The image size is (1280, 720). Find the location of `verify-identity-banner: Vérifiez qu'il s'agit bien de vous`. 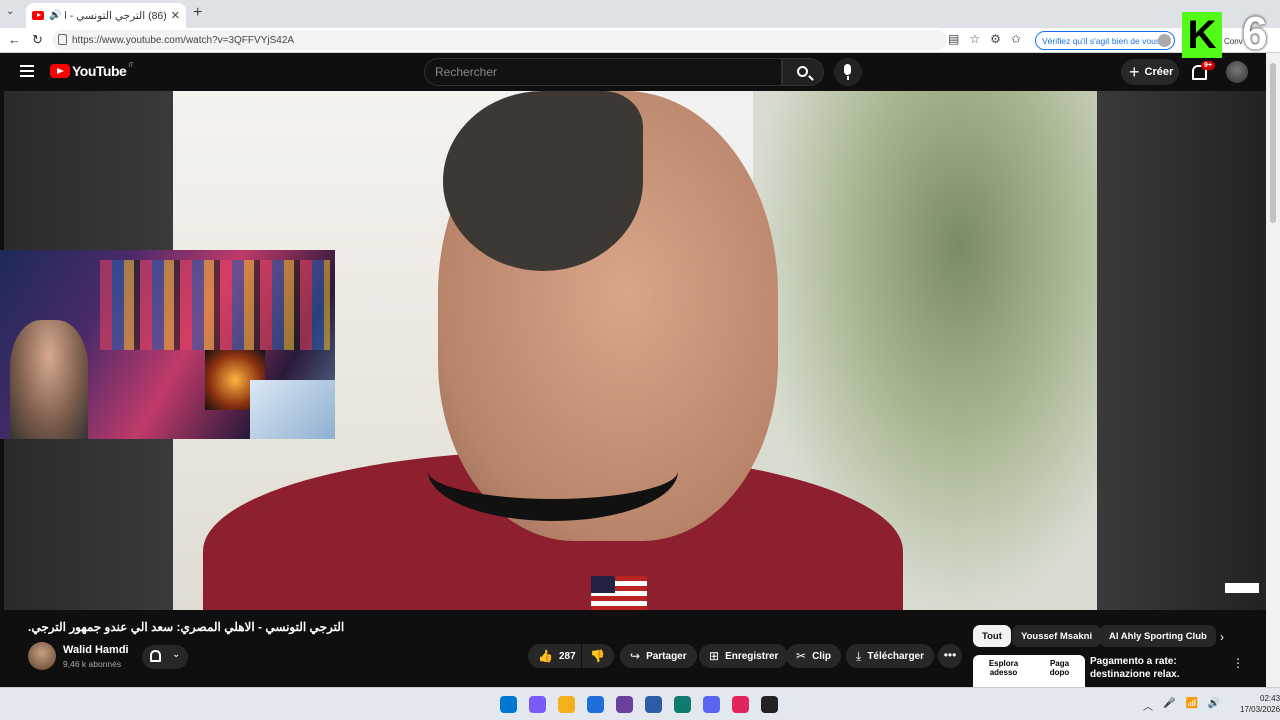

verify-identity-banner: Vérifiez qu'il s'agit bien de vous is located at coordinates (1105, 40).